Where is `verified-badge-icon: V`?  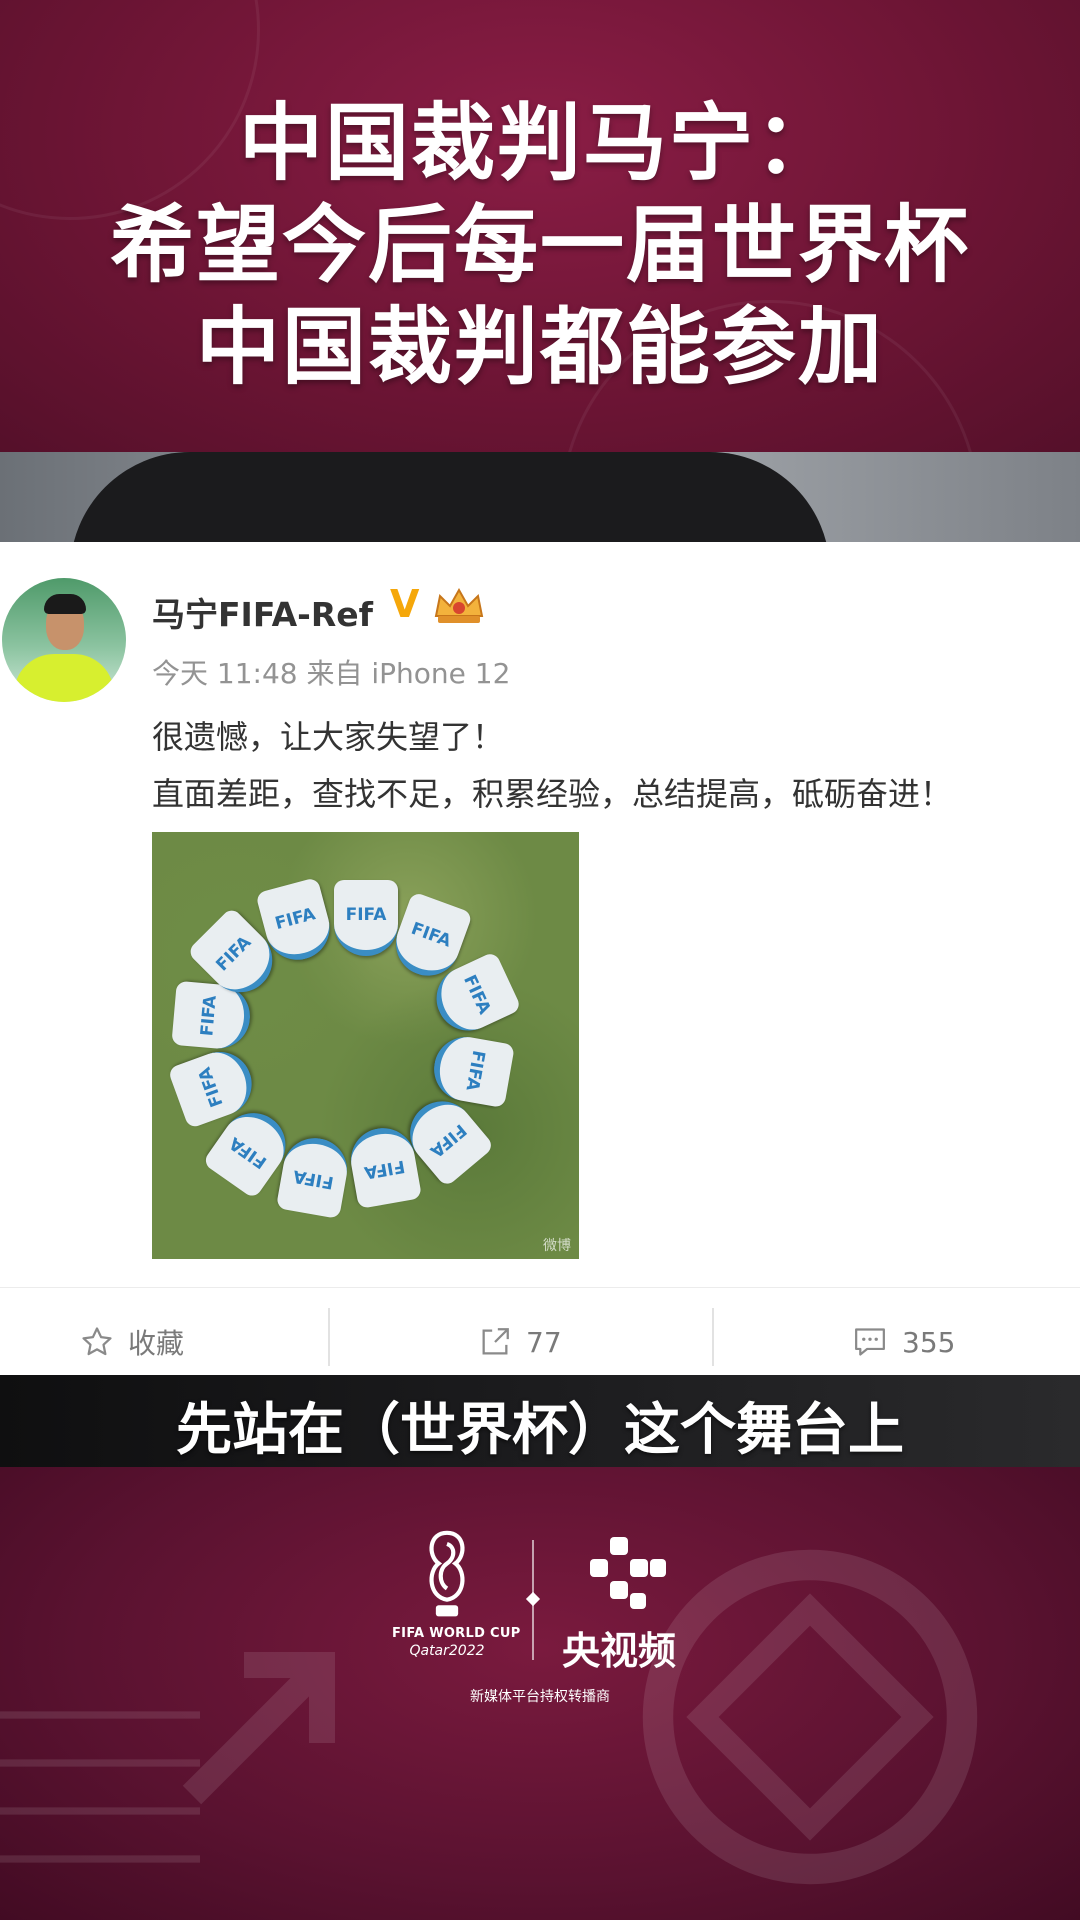 verified-badge-icon: V is located at coordinates (405, 604).